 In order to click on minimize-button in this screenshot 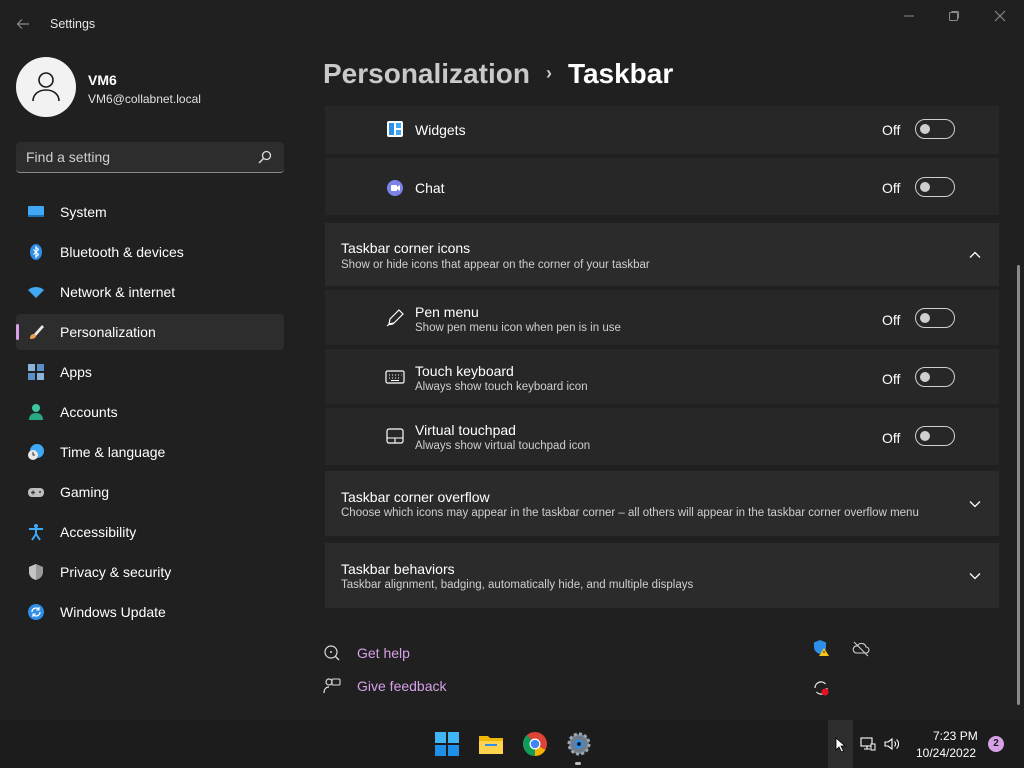, I will do `click(909, 17)`.